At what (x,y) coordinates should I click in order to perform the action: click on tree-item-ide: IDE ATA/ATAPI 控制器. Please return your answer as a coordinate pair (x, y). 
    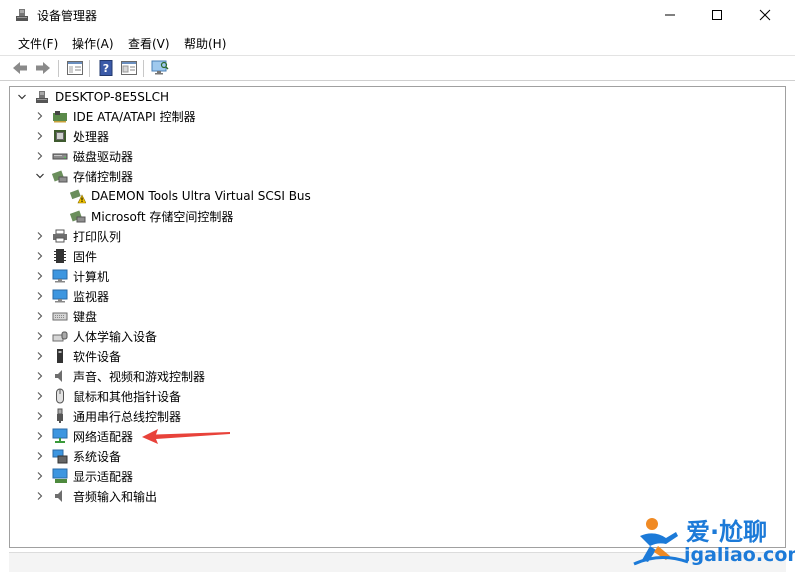
    Looking at the image, I should click on (115, 116).